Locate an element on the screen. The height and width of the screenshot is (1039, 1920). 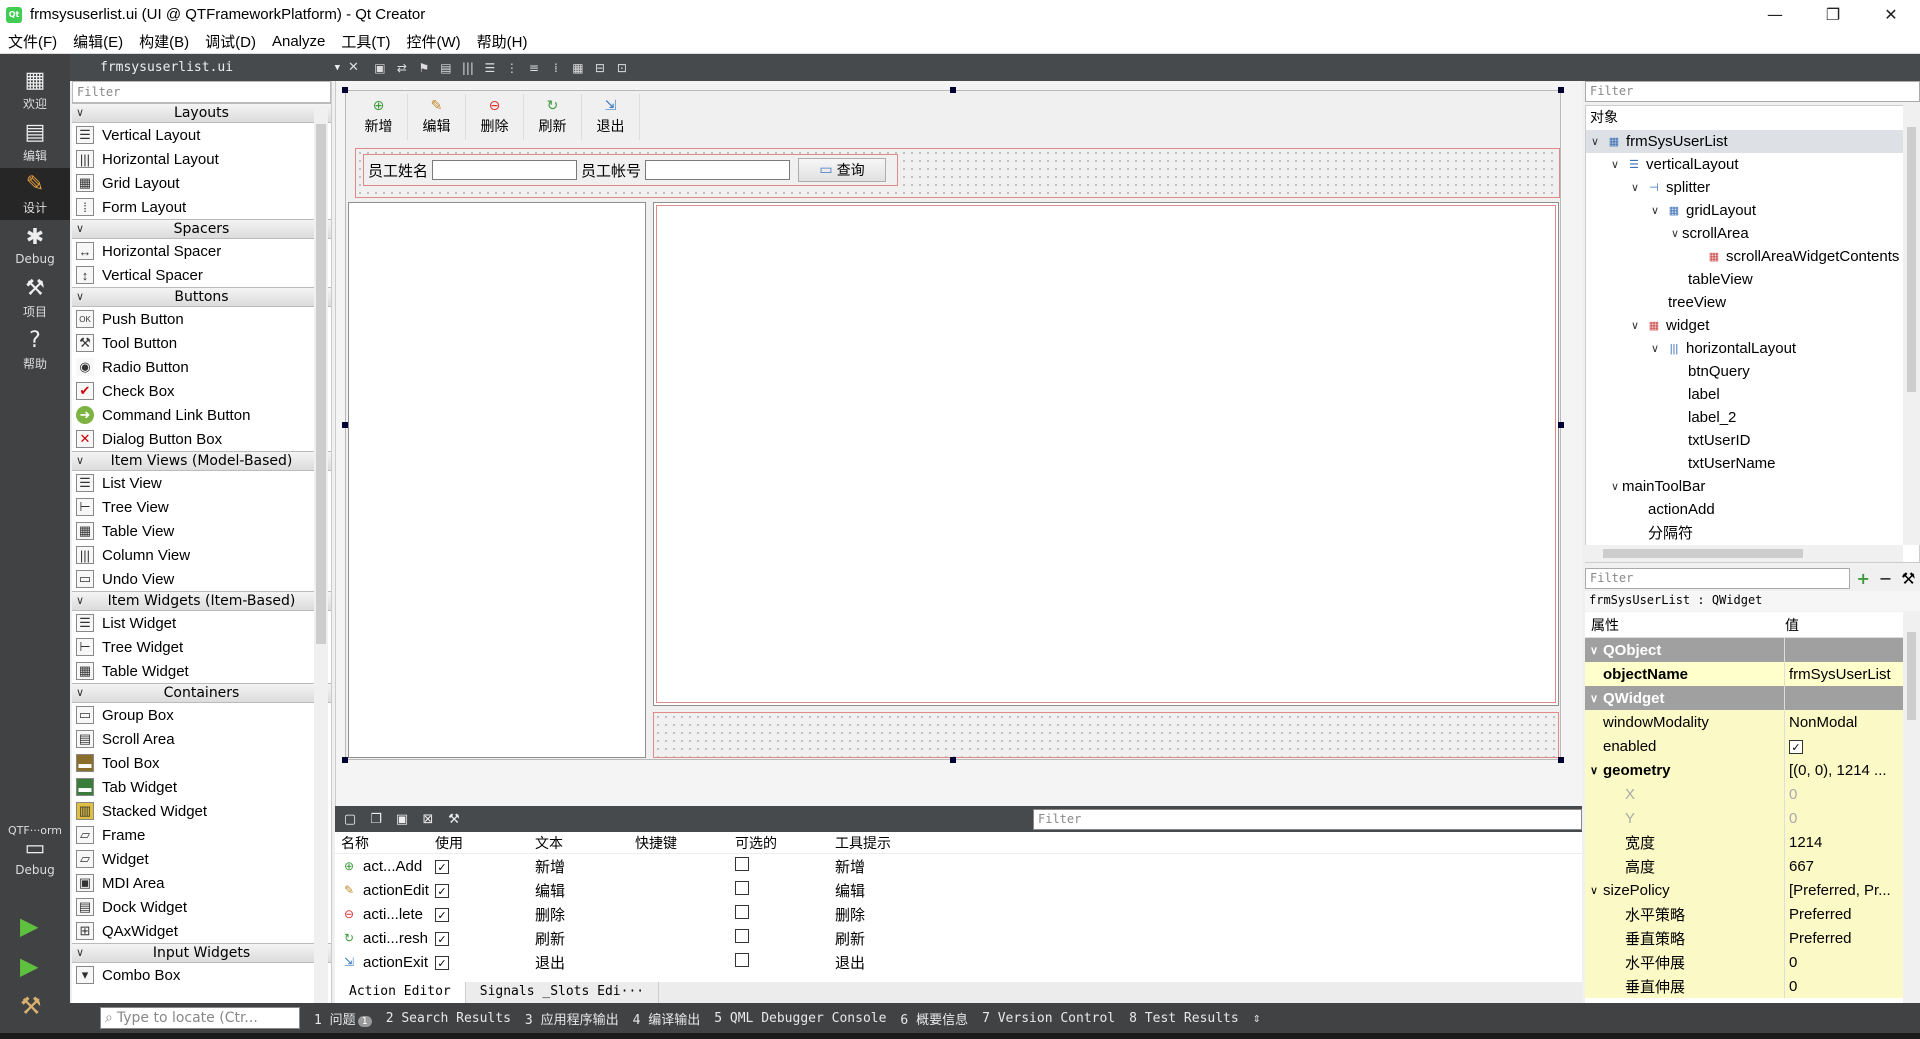
add-property-icon: + is located at coordinates (1862, 578).